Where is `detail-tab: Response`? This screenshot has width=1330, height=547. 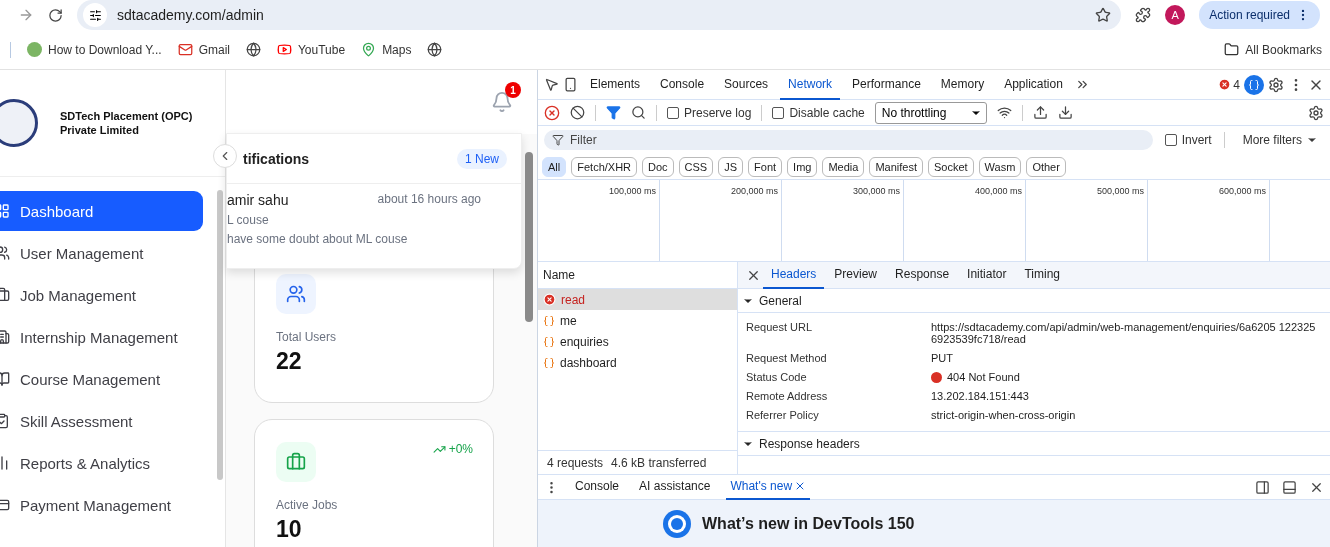 detail-tab: Response is located at coordinates (922, 275).